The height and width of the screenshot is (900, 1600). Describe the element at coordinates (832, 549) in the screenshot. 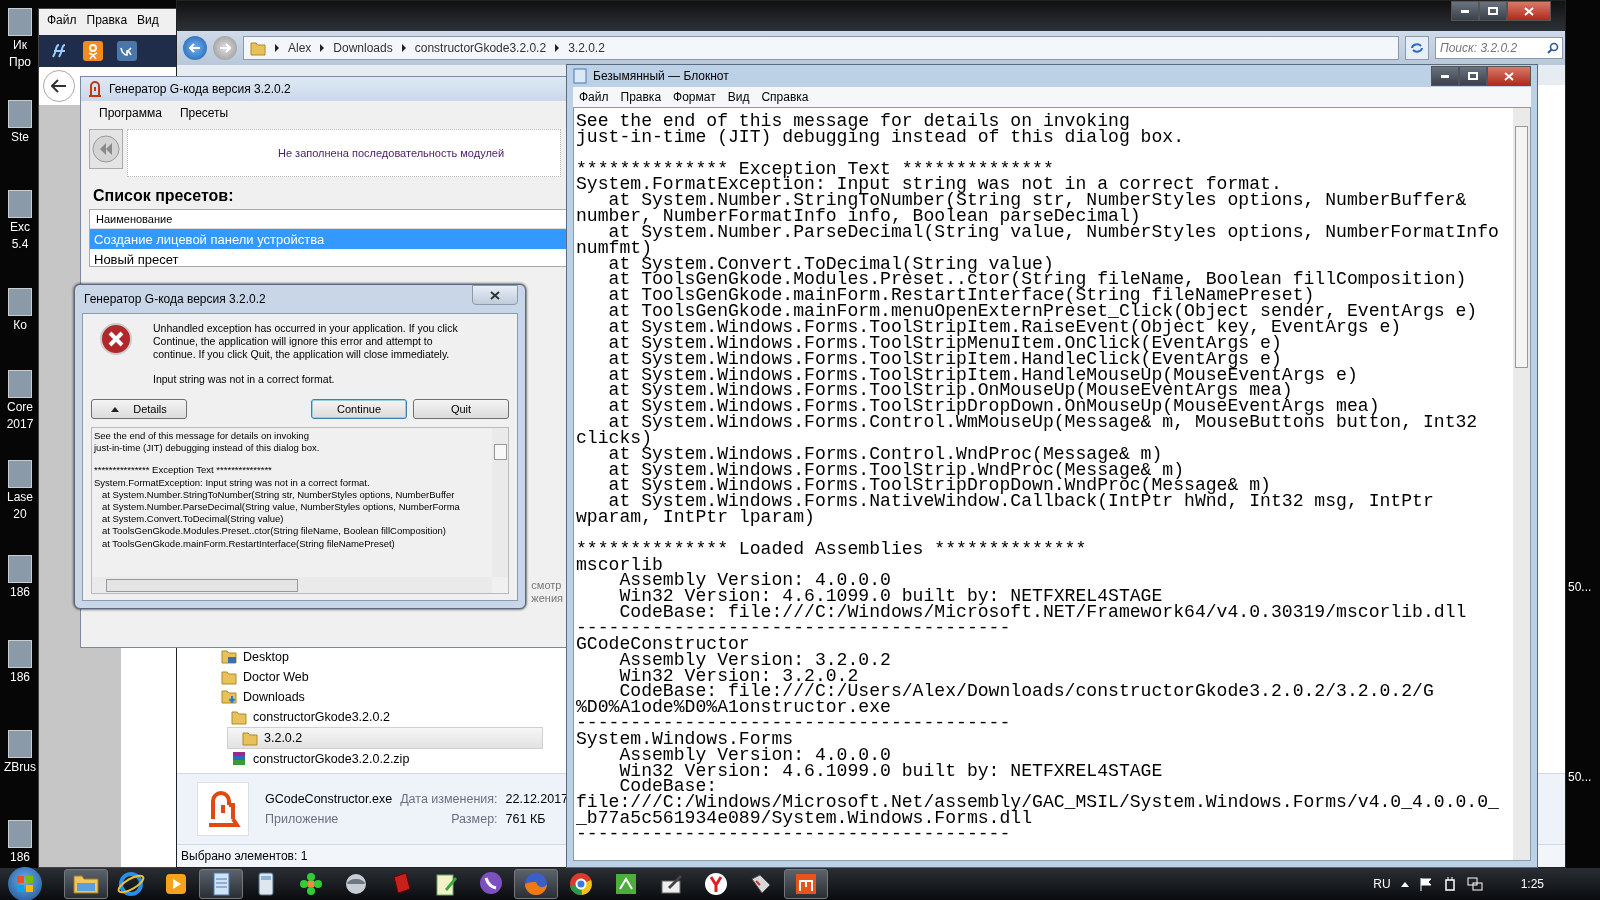

I see `text-line: ************** Loaded Assemblies **************` at that location.